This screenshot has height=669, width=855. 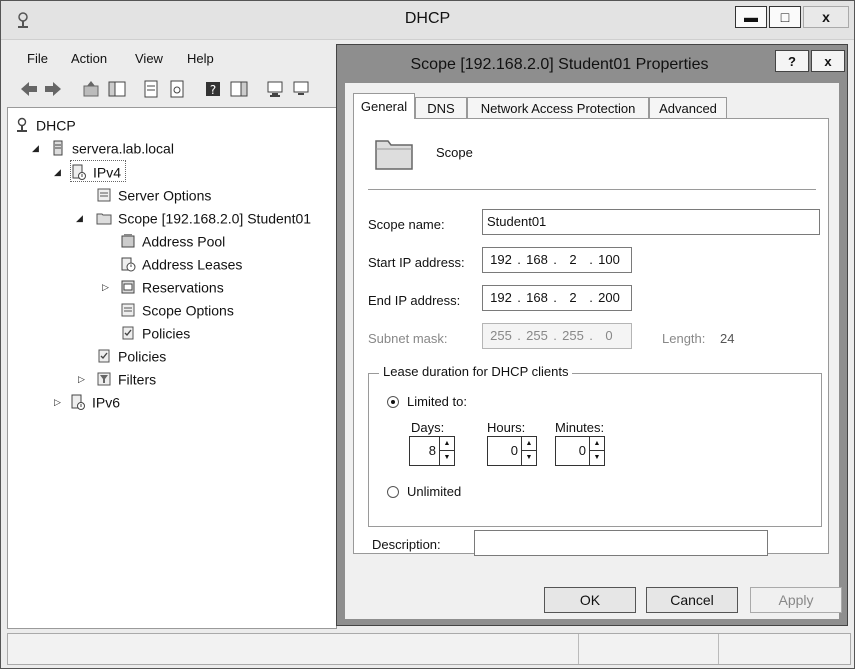 What do you see at coordinates (512, 451) in the screenshot?
I see `hours-stepper: 0 ▲ ▼` at bounding box center [512, 451].